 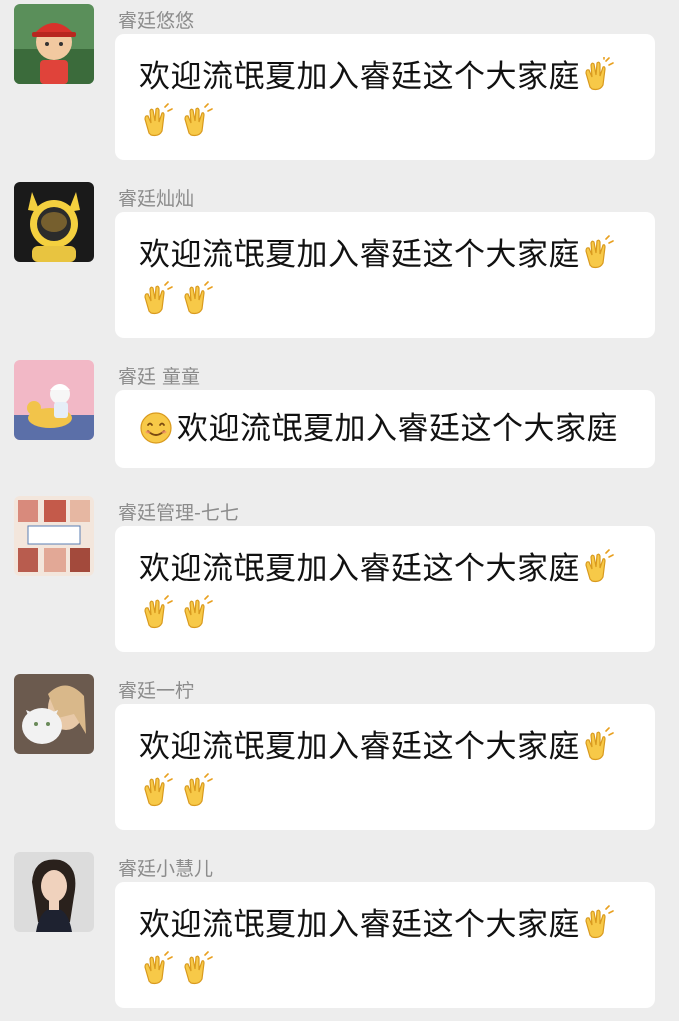 I want to click on sender-name: 睿廷小慧儿, so click(x=166, y=869).